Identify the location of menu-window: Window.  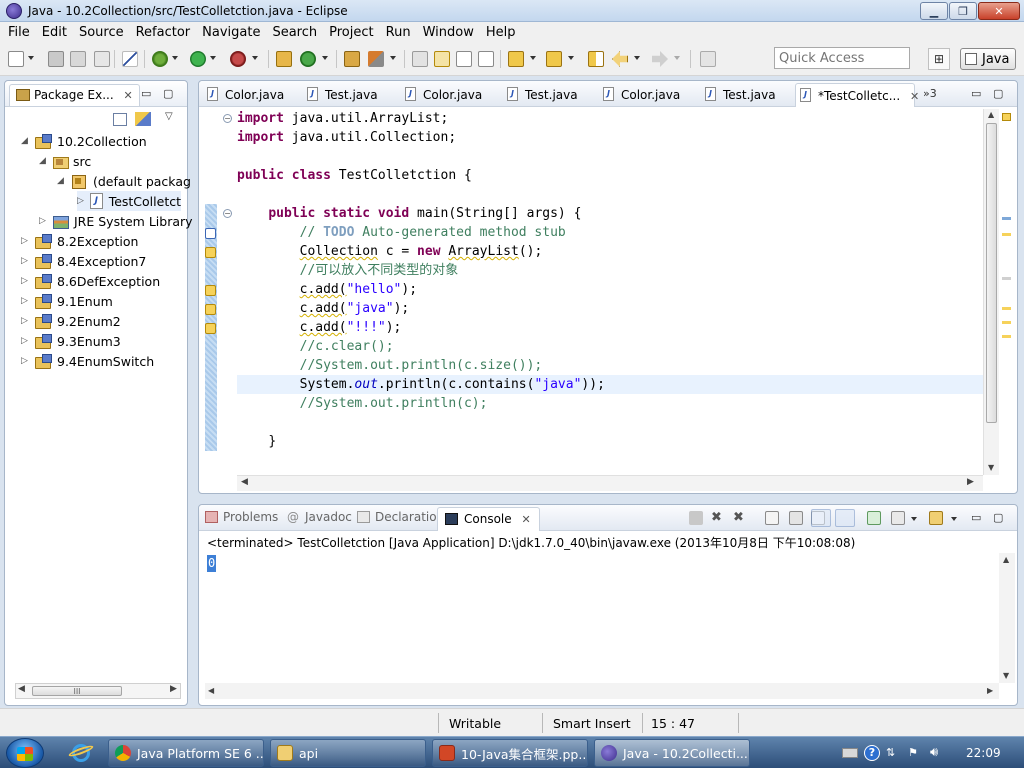
(448, 32).